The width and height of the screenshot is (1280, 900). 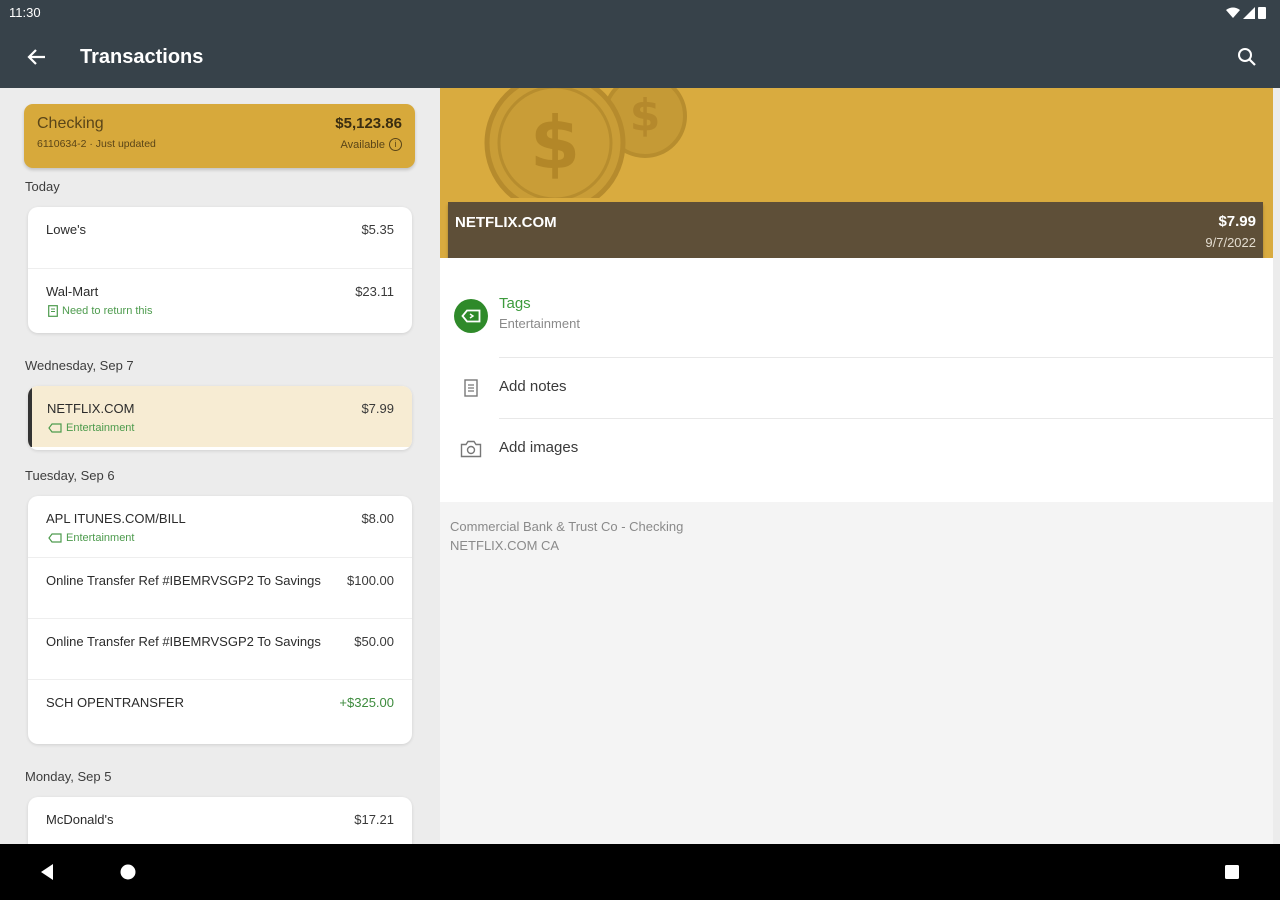 I want to click on nav-back-icon, so click(x=48, y=872).